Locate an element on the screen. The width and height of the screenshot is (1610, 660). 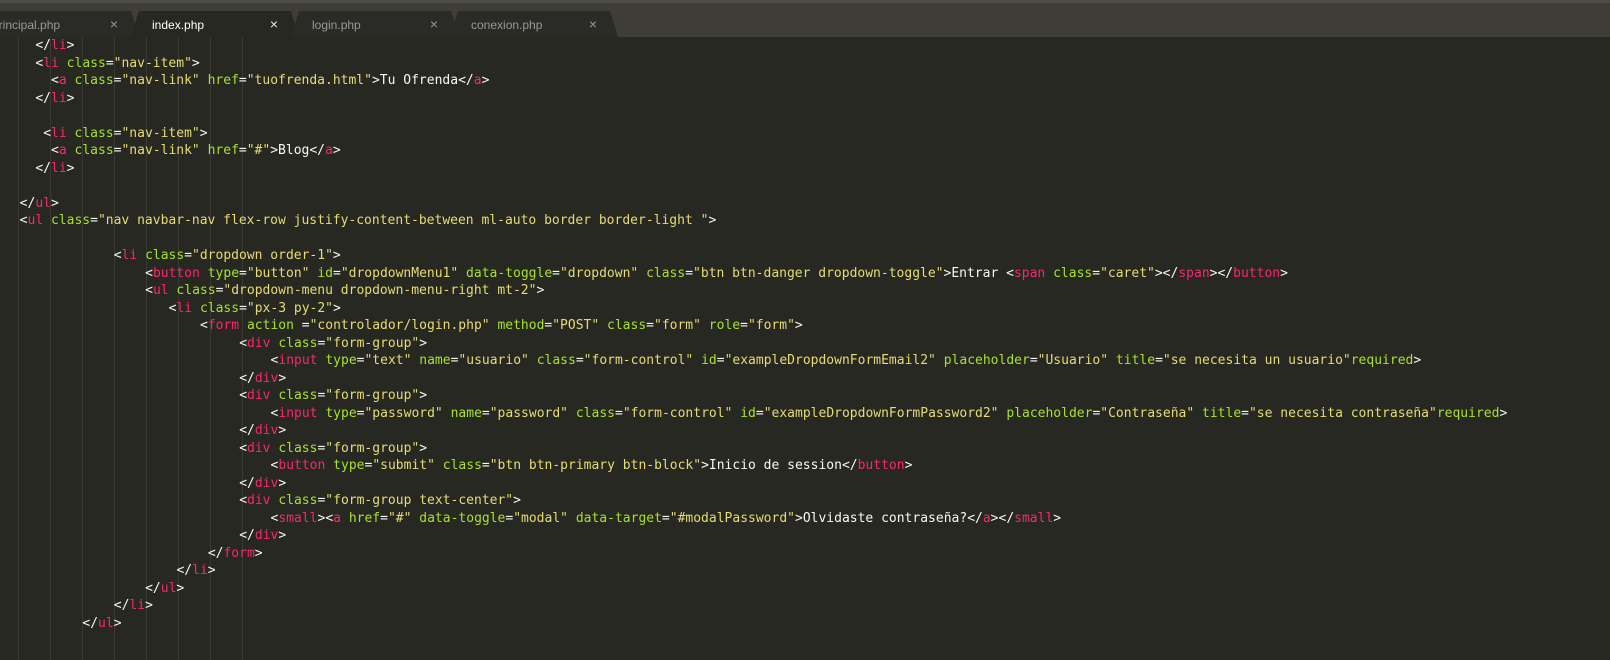
code-token: name is located at coordinates (466, 413).